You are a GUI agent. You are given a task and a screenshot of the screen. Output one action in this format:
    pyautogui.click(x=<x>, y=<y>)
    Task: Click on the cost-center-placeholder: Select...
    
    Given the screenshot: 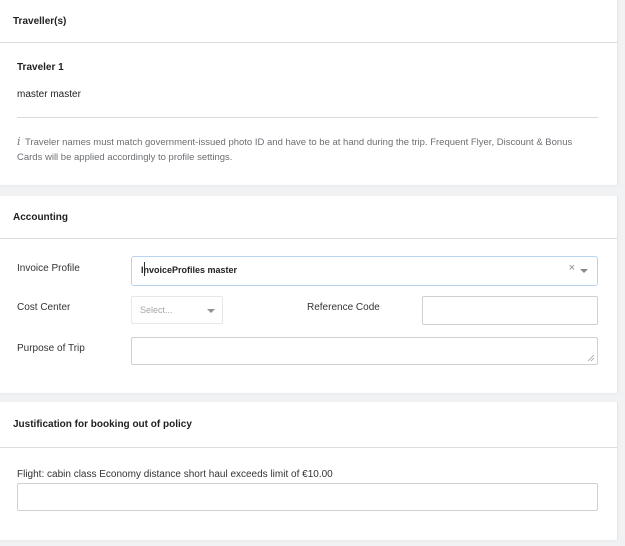 What is the action you would take?
    pyautogui.click(x=156, y=310)
    